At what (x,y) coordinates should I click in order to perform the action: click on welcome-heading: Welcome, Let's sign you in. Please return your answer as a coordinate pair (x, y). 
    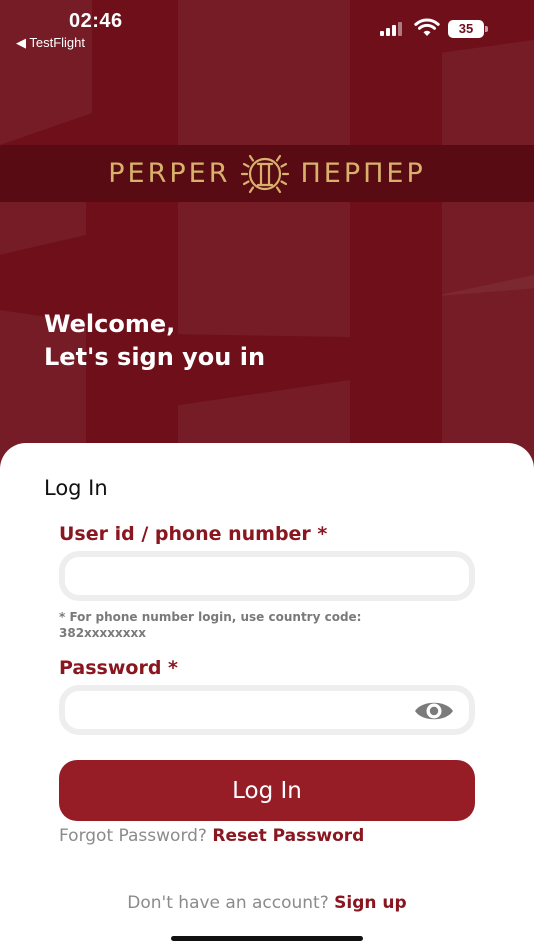
    Looking at the image, I should click on (154, 341).